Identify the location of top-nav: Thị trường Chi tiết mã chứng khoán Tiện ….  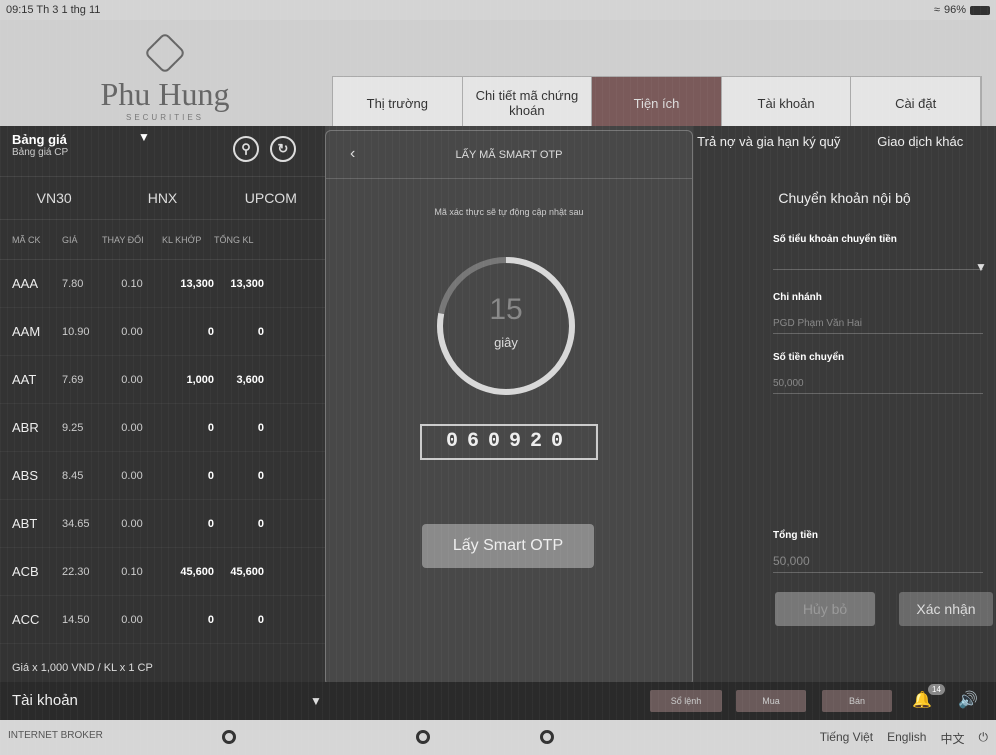
(657, 103).